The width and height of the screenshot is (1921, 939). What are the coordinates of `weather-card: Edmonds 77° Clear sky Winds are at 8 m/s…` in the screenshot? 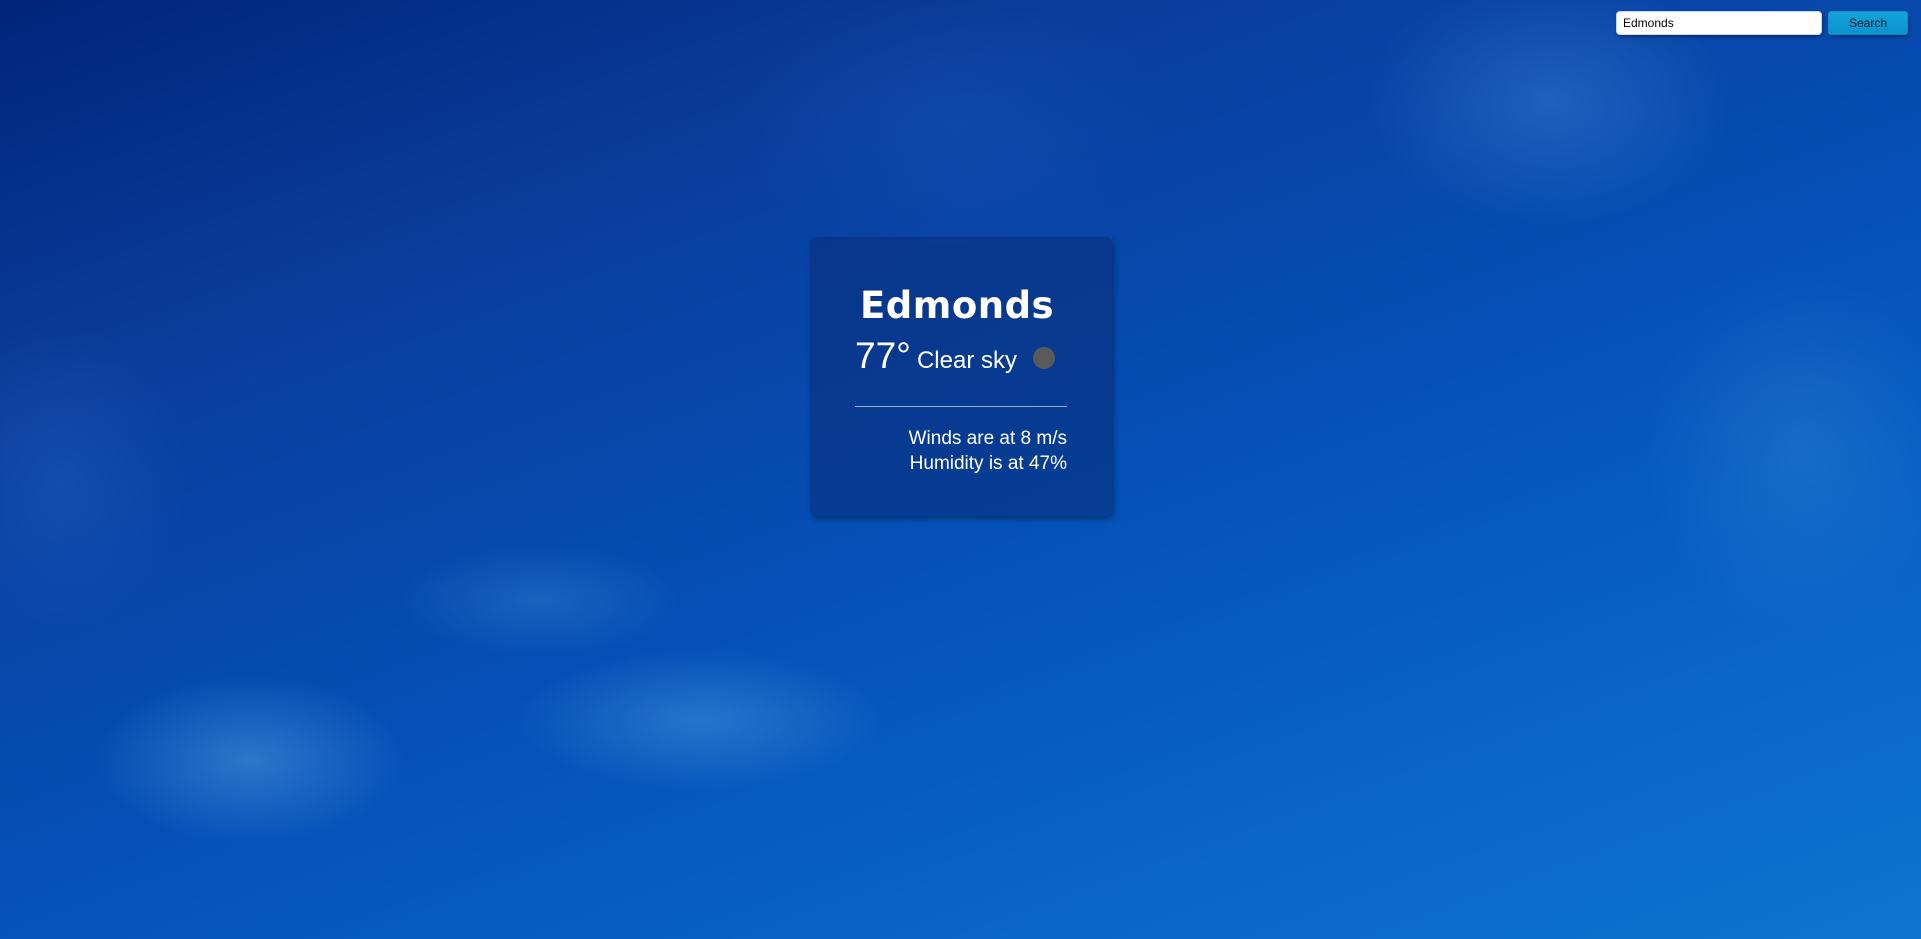 It's located at (961, 376).